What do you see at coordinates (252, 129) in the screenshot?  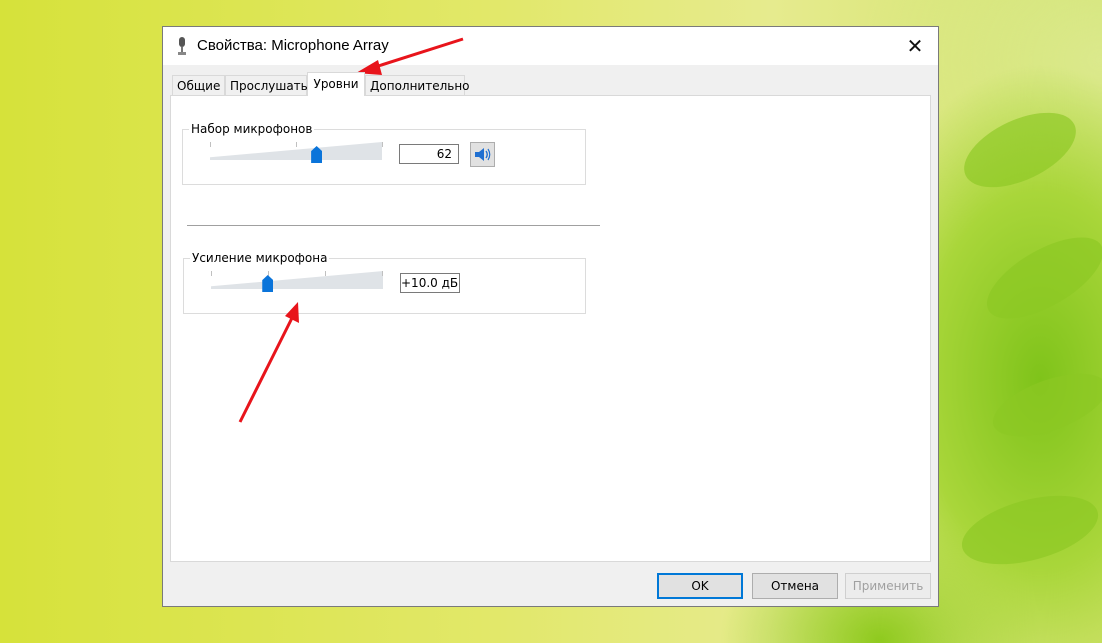 I see `mic-array-label: Набор микрофонов` at bounding box center [252, 129].